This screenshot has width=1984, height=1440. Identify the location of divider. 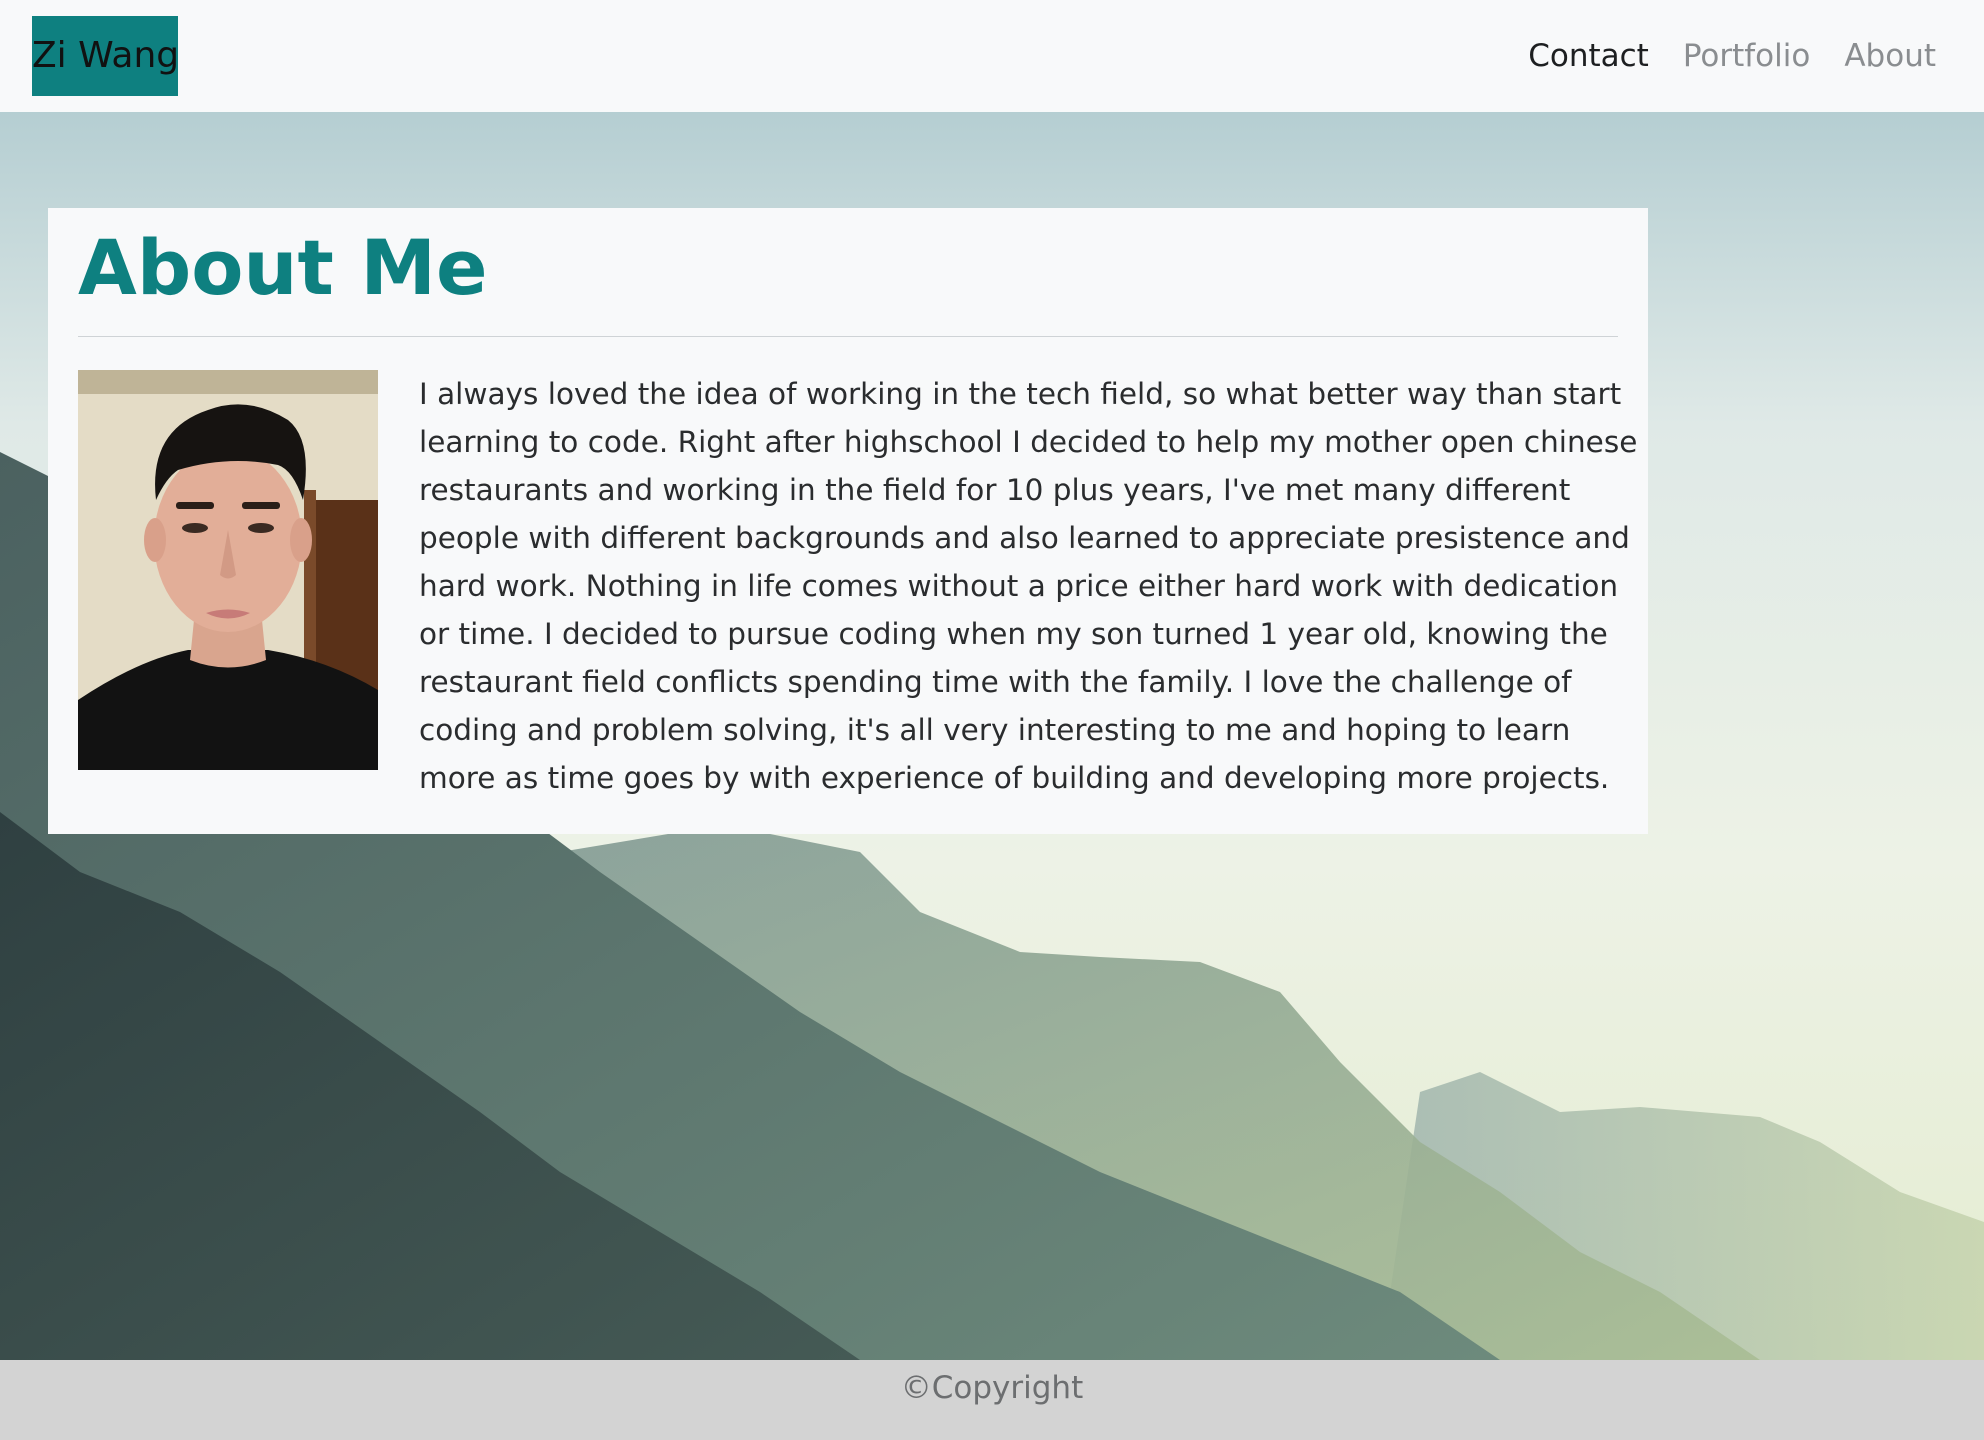
(848, 336).